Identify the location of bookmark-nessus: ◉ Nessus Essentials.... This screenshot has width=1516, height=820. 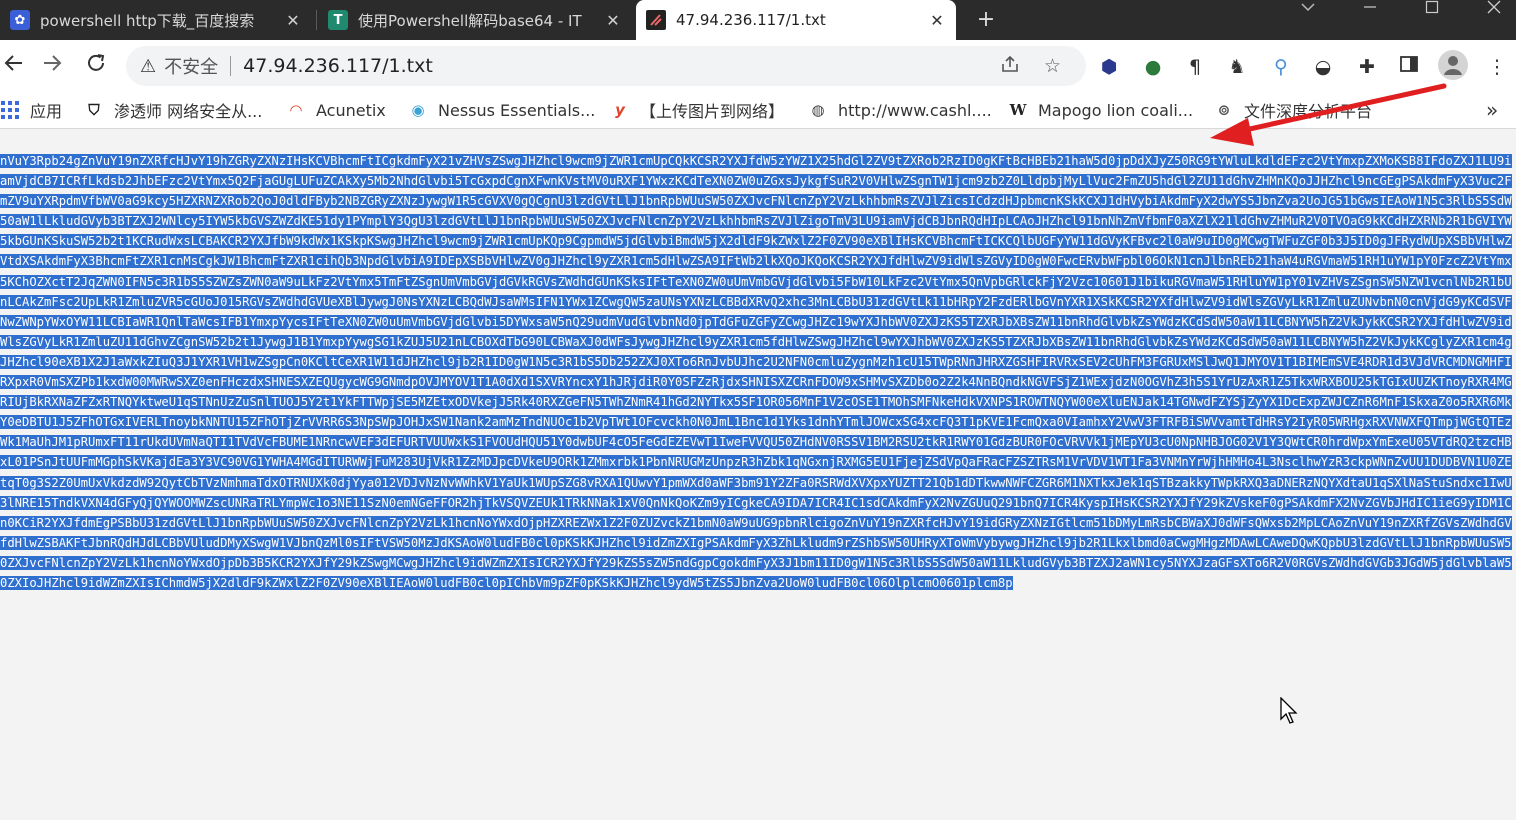
(501, 110).